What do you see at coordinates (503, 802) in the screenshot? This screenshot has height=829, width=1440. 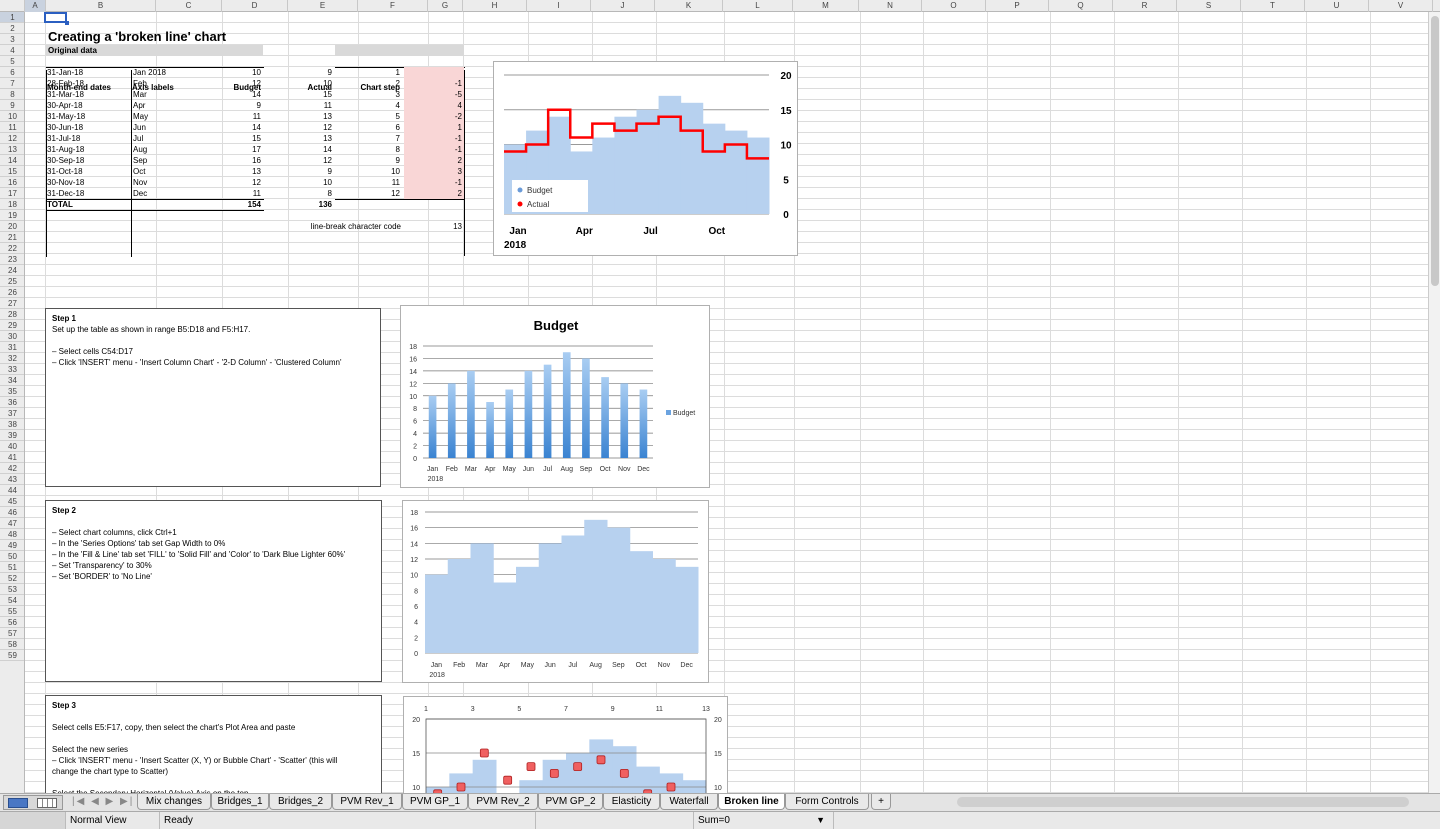 I see `sheet-tab: PVM Rev_2` at bounding box center [503, 802].